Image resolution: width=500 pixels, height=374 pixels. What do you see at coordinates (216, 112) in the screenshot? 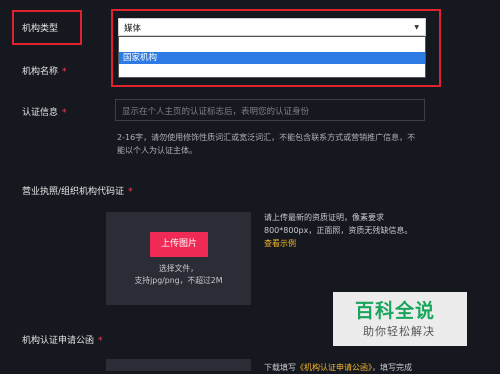
I see `cert-info-placeholder: 显示在个人主页的认证标志后，表明您的认证身份` at bounding box center [216, 112].